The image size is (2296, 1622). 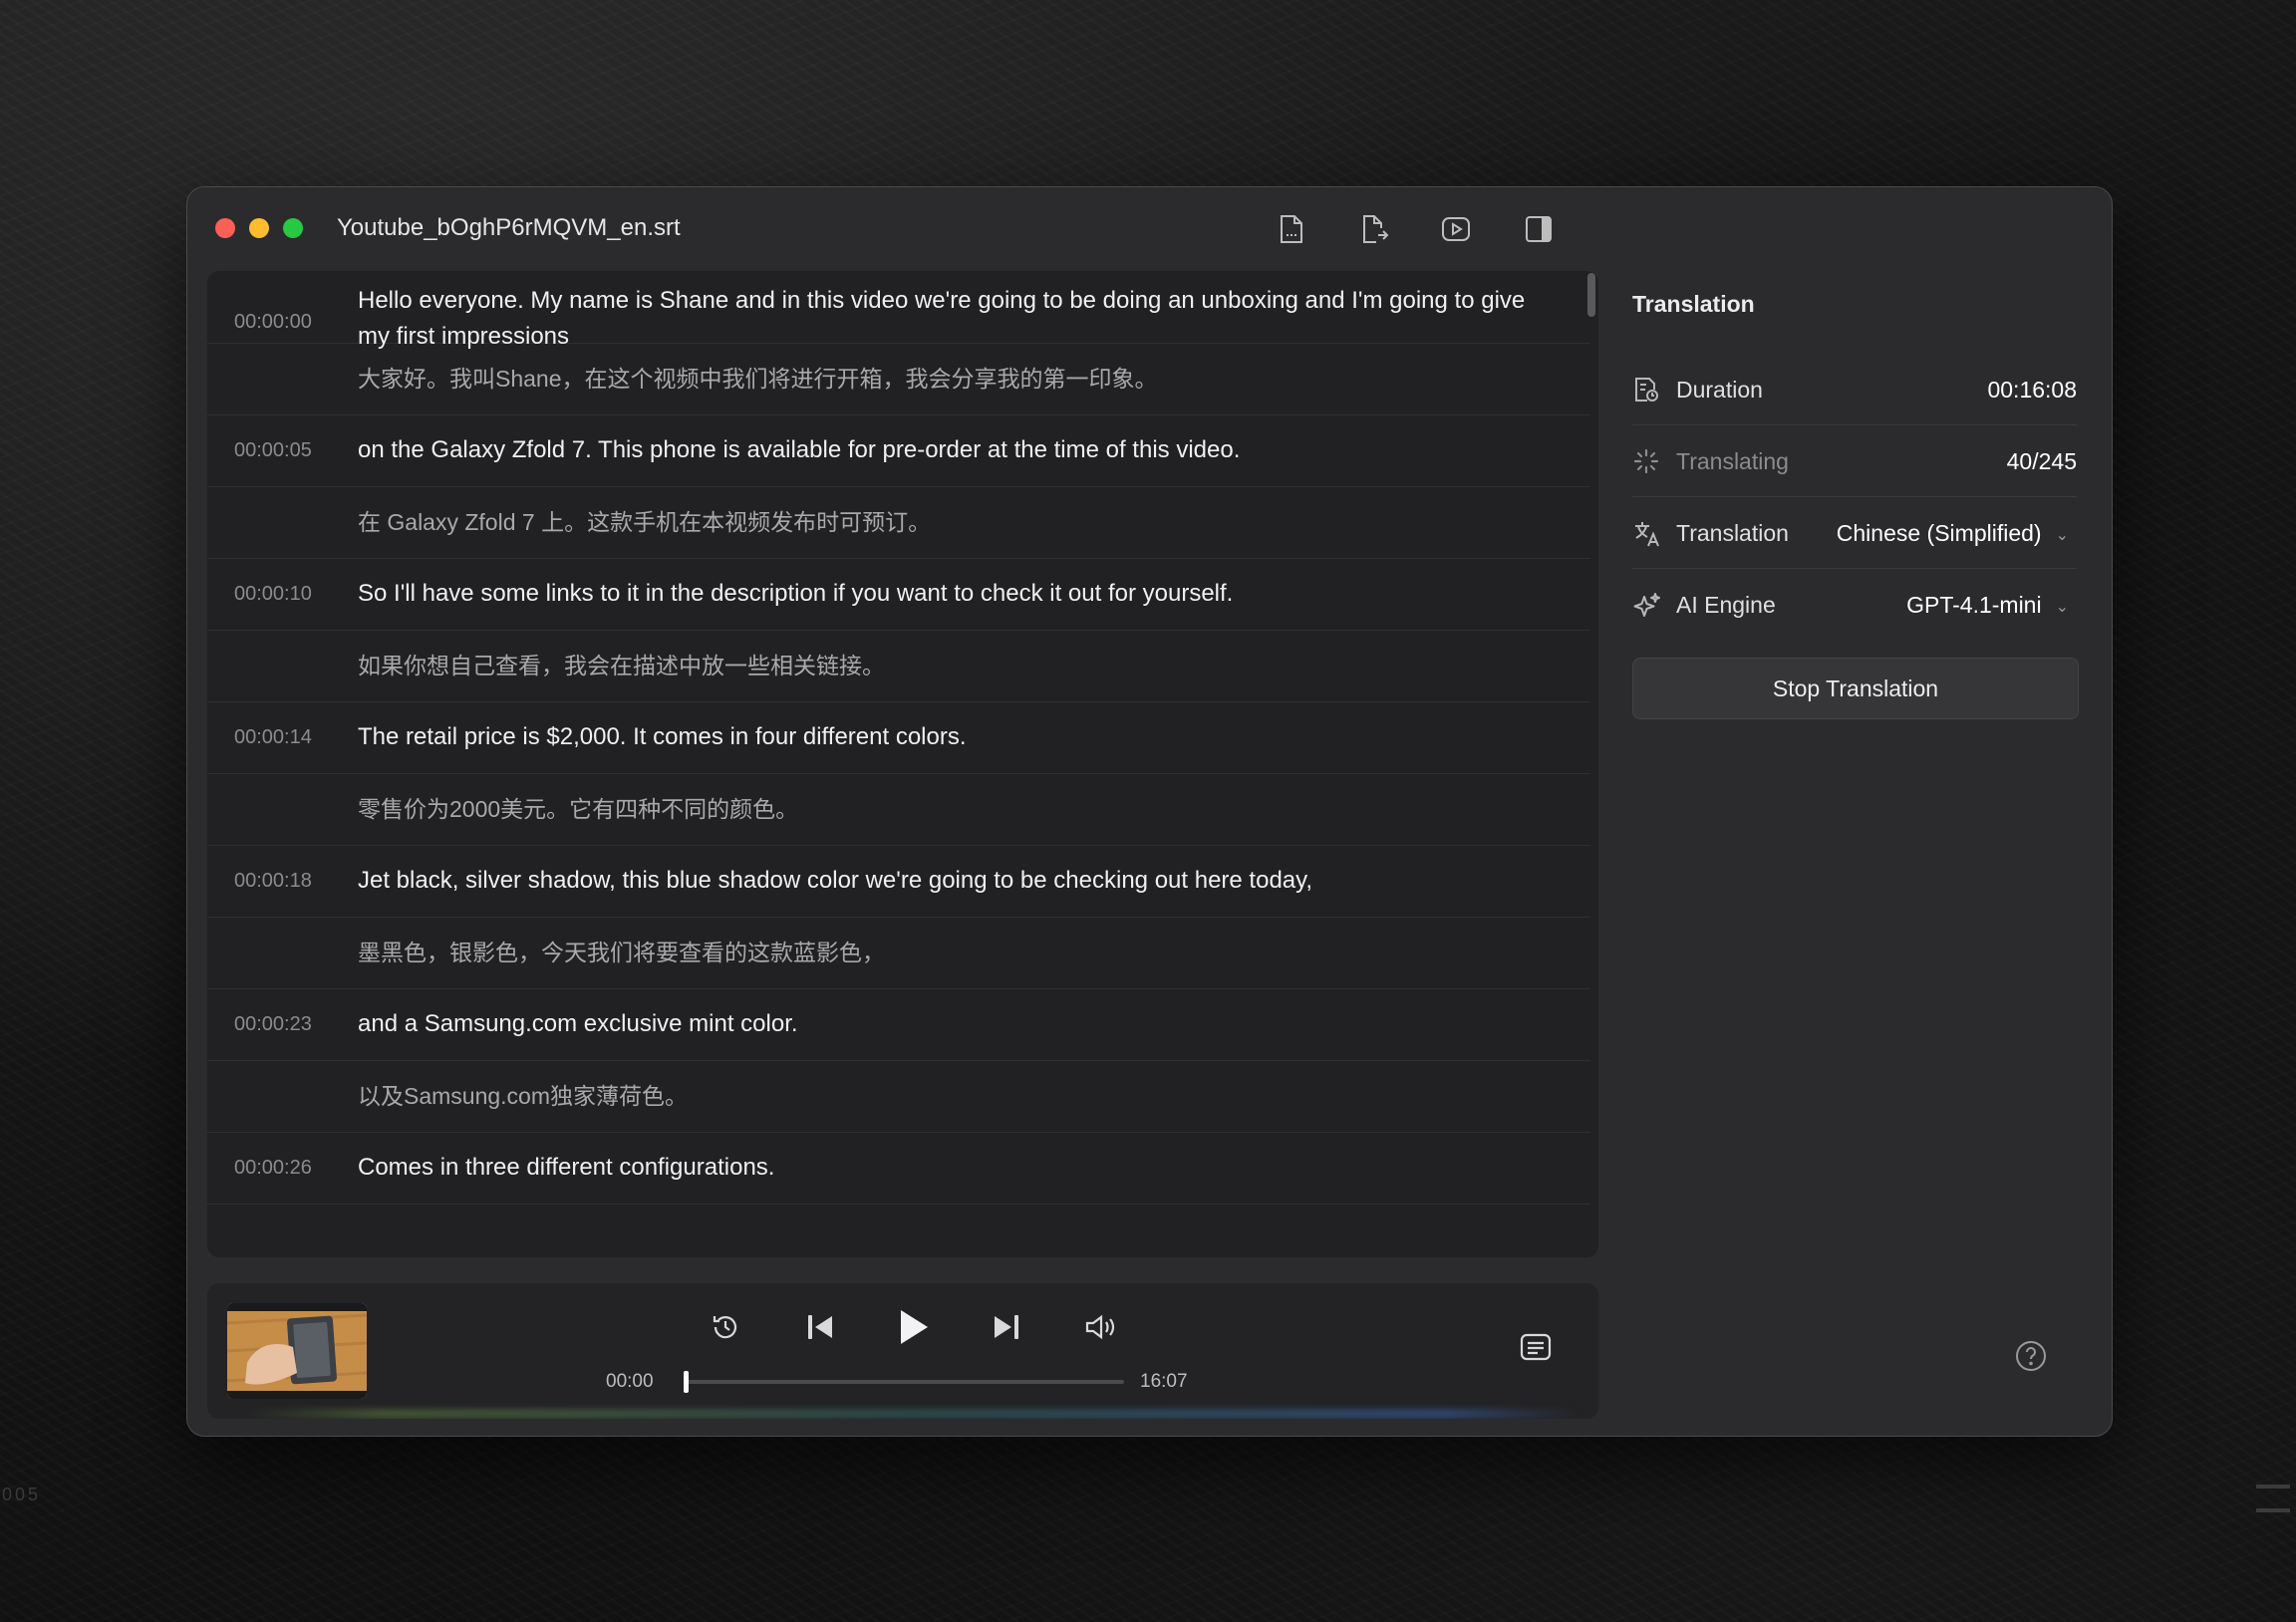 I want to click on background-label: 005, so click(x=22, y=1494).